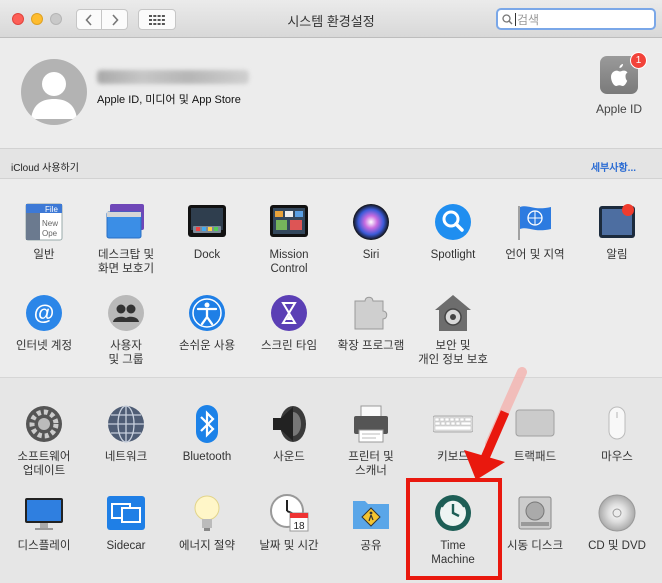  What do you see at coordinates (44, 546) in the screenshot?
I see `pref-label: 디스플레이` at bounding box center [44, 546].